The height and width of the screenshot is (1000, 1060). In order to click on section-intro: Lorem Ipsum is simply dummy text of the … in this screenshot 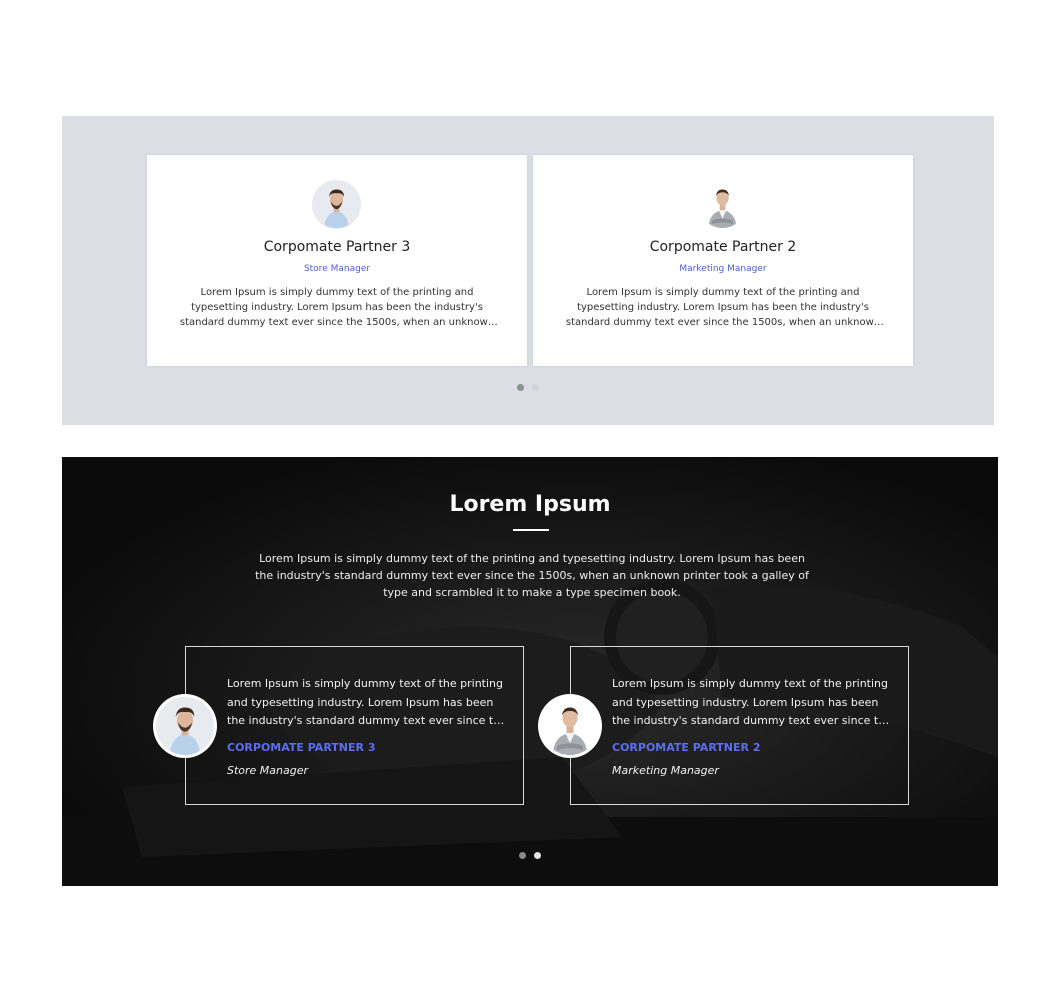, I will do `click(532, 575)`.